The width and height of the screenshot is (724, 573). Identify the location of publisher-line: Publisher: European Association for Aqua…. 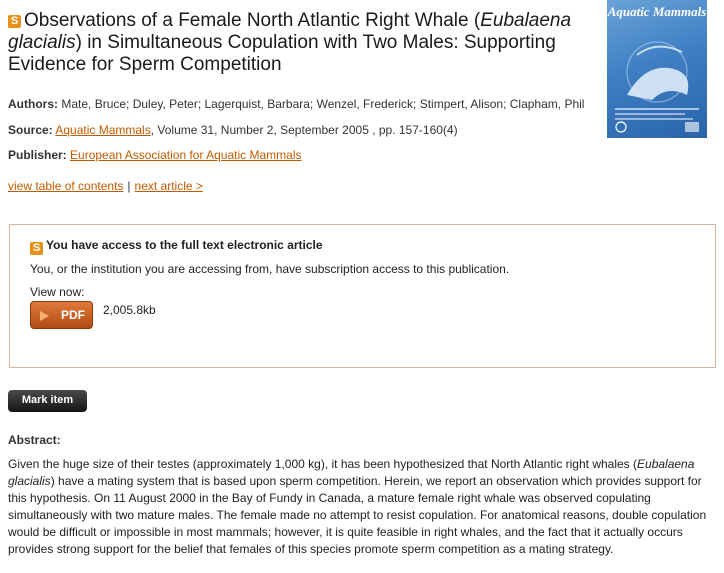
(154, 155).